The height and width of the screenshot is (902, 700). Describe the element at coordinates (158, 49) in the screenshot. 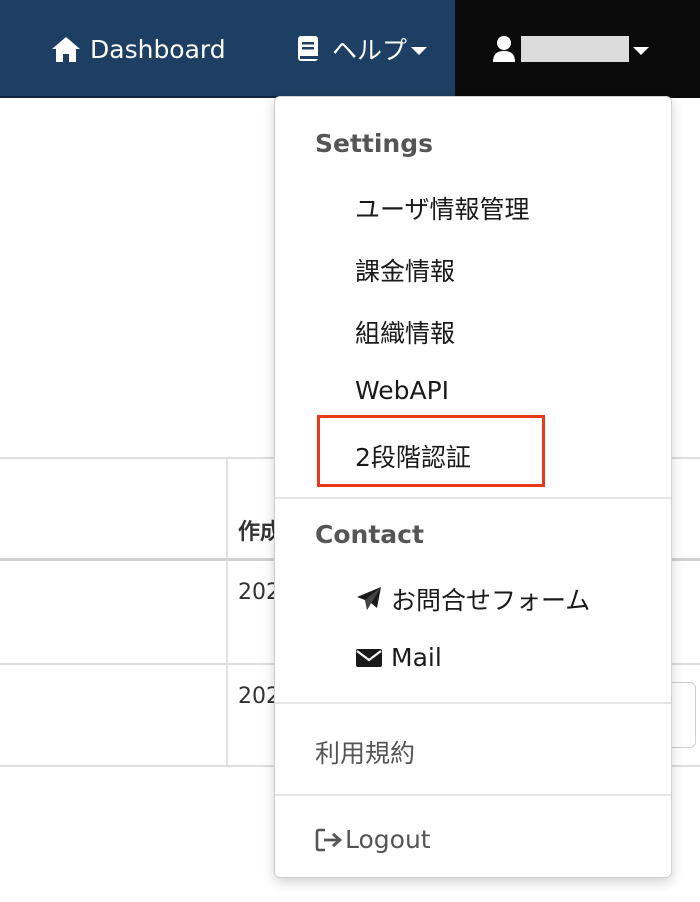

I see `nav-dashboard-label: Dashboard` at that location.